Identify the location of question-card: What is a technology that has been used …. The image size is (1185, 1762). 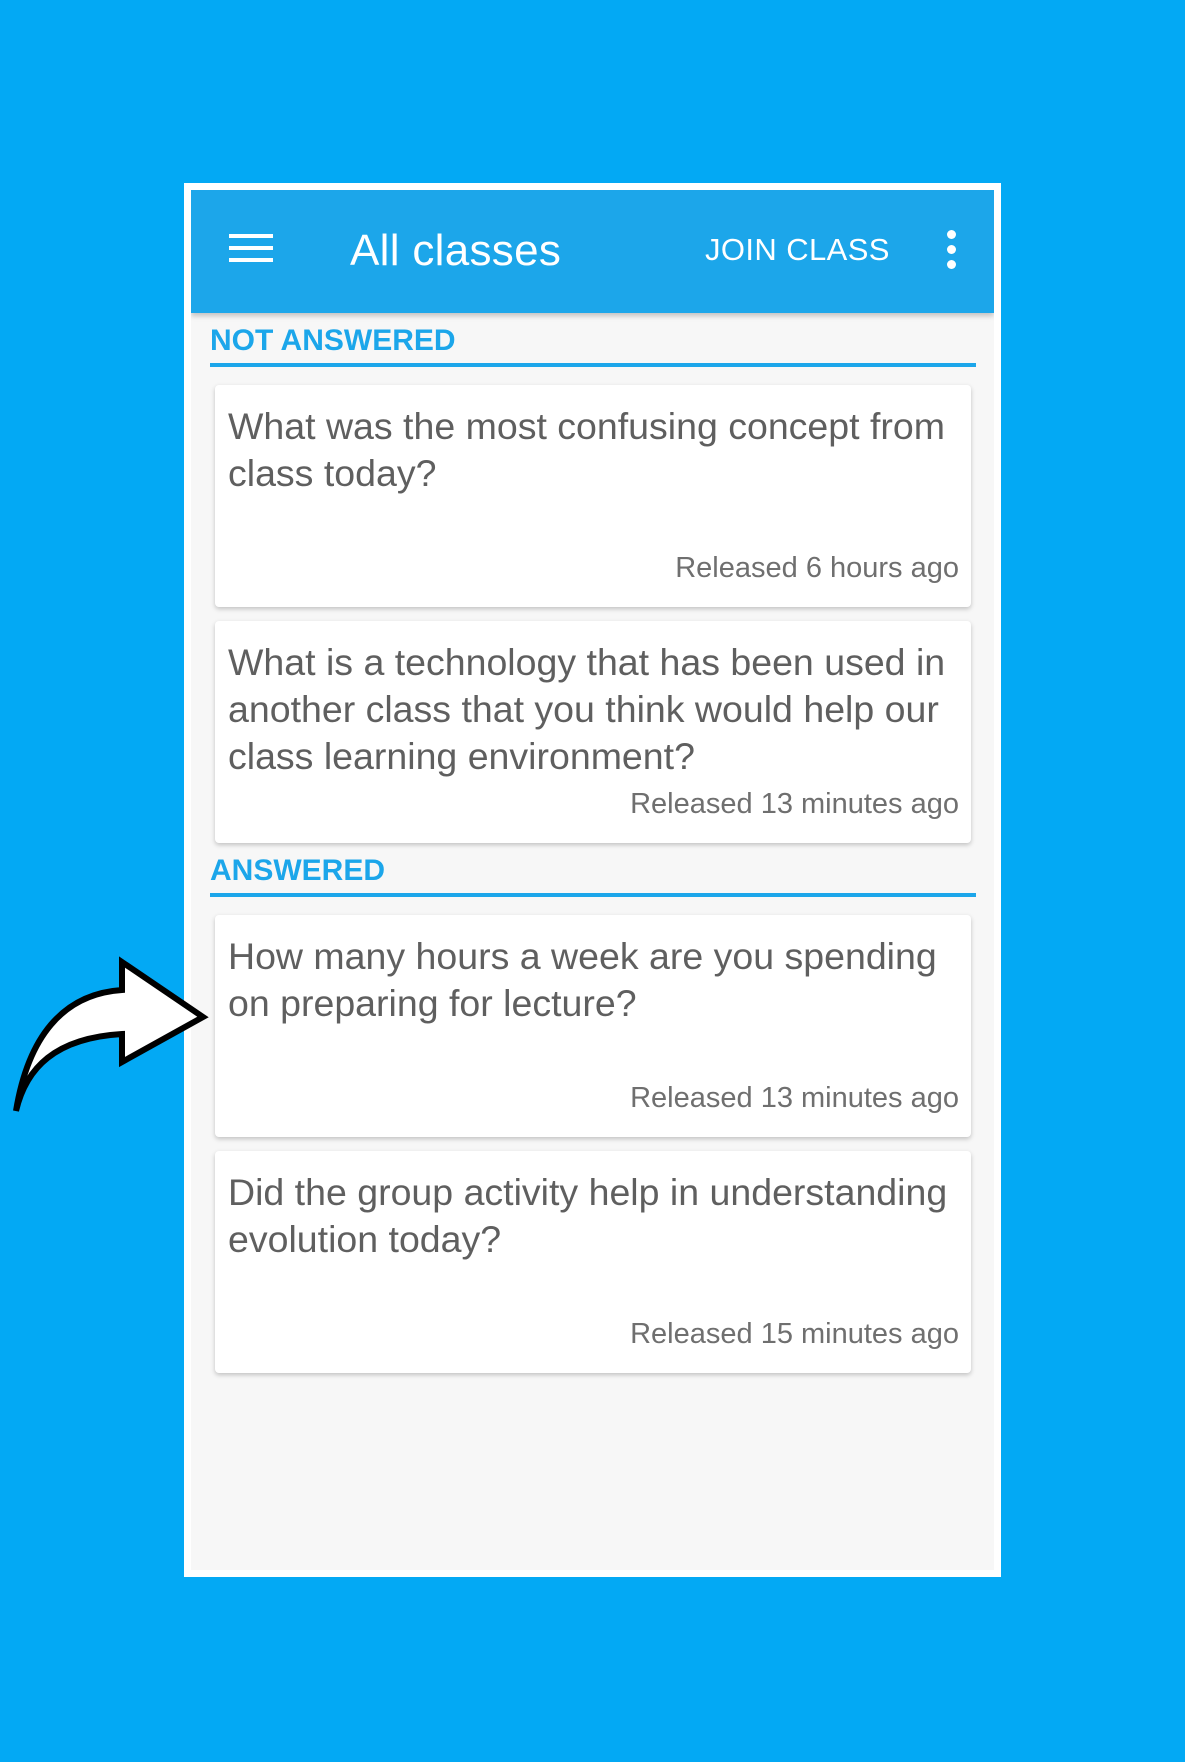
(593, 732).